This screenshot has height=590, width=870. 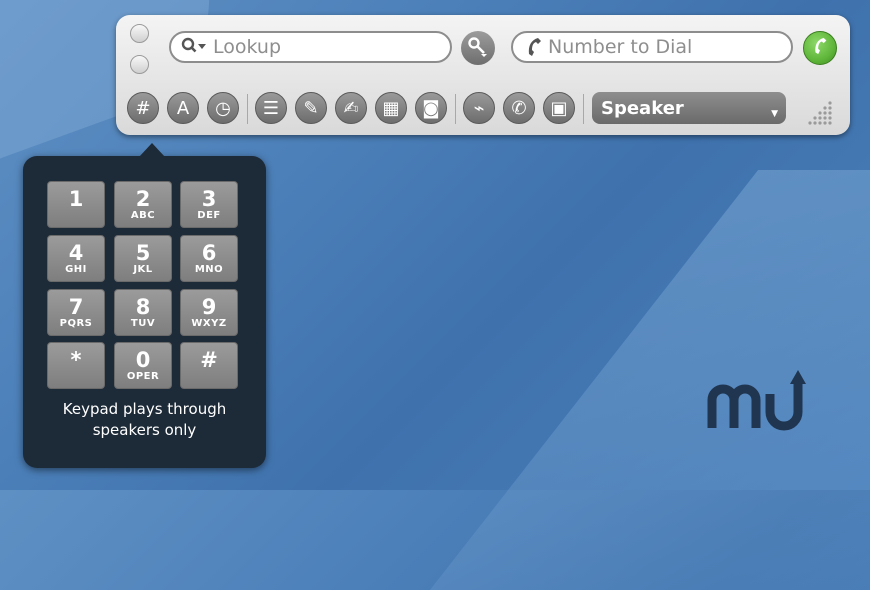 What do you see at coordinates (689, 108) in the screenshot?
I see `audio-output-select: Speaker ▼` at bounding box center [689, 108].